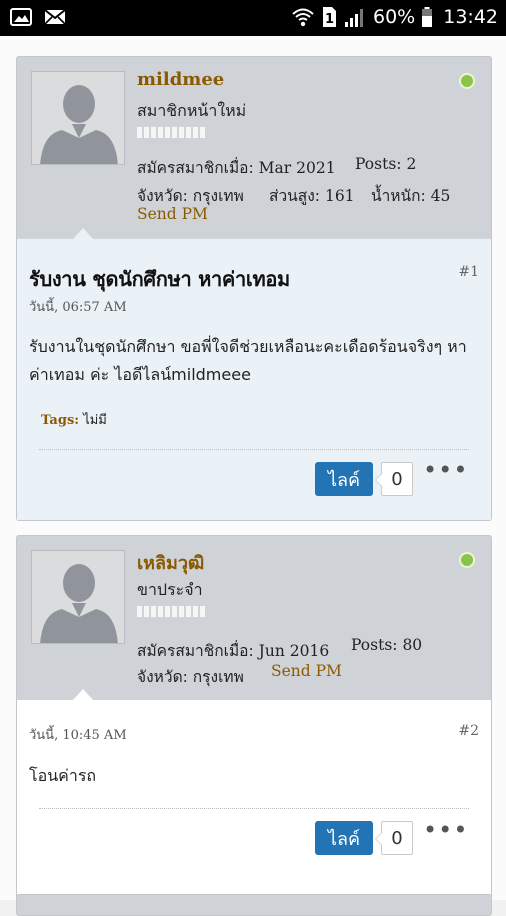 The width and height of the screenshot is (506, 916). I want to click on username: mildmee, so click(180, 79).